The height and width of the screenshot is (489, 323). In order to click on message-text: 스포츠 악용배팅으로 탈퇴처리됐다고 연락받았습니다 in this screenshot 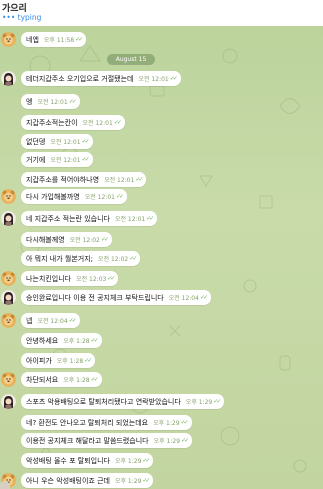, I will do `click(103, 401)`.